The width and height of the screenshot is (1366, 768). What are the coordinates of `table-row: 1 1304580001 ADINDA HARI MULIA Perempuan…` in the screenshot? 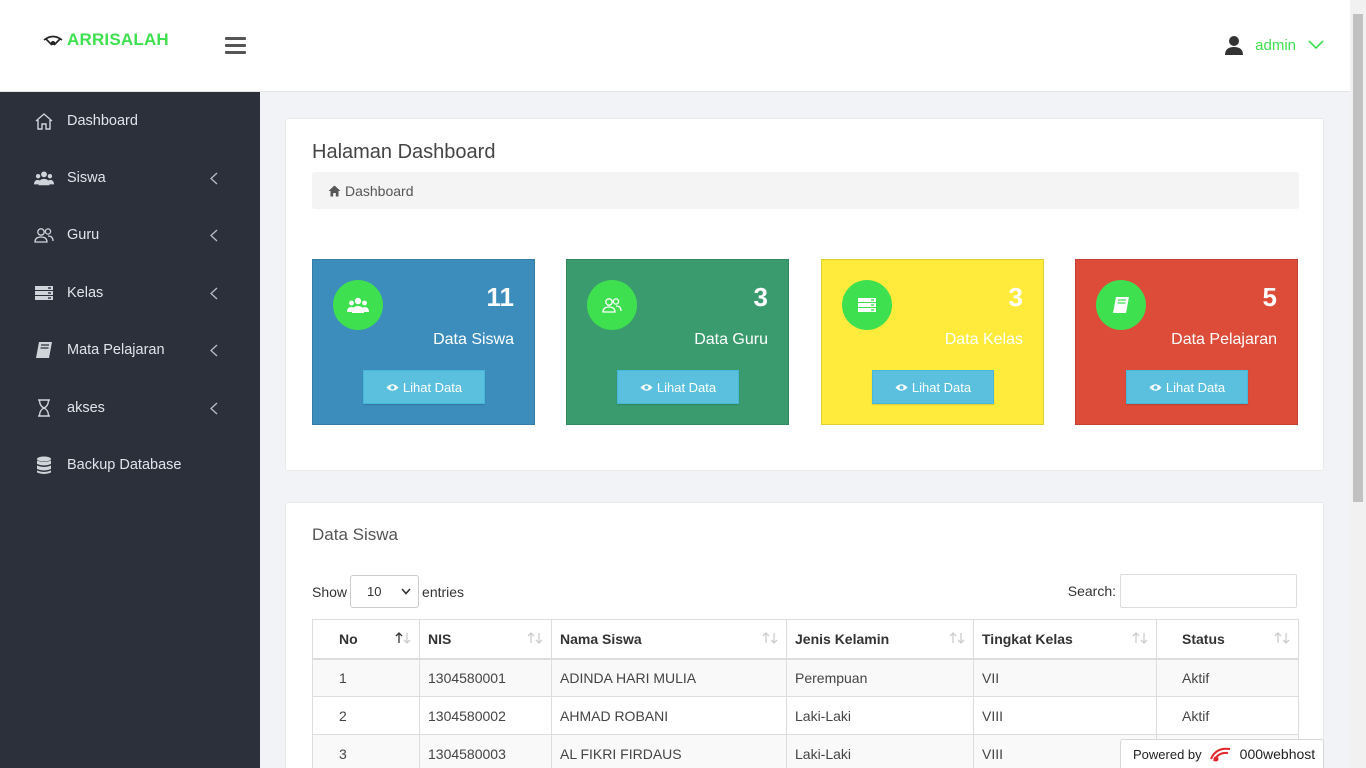 It's located at (805, 677).